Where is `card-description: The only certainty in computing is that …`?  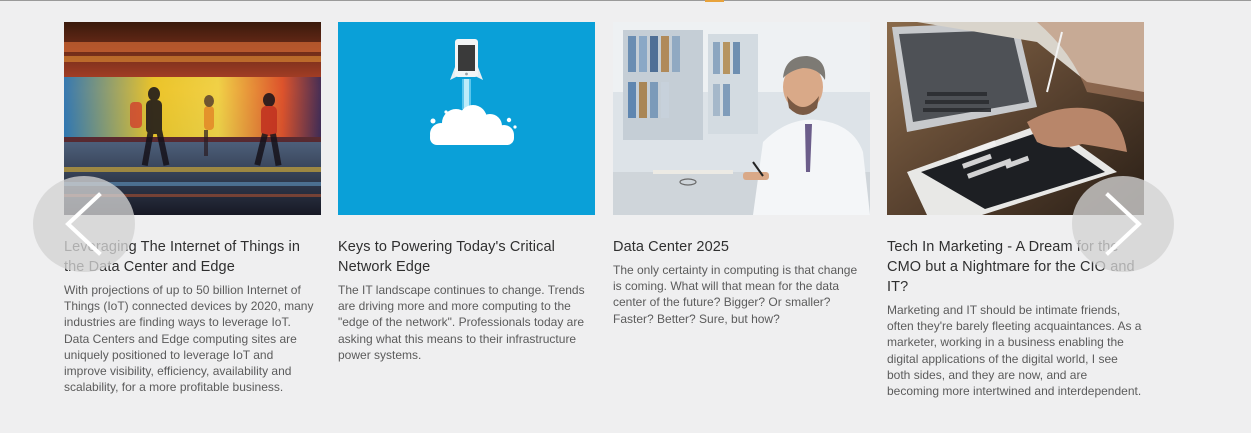
card-description: The only certainty in computing is that … is located at coordinates (735, 294).